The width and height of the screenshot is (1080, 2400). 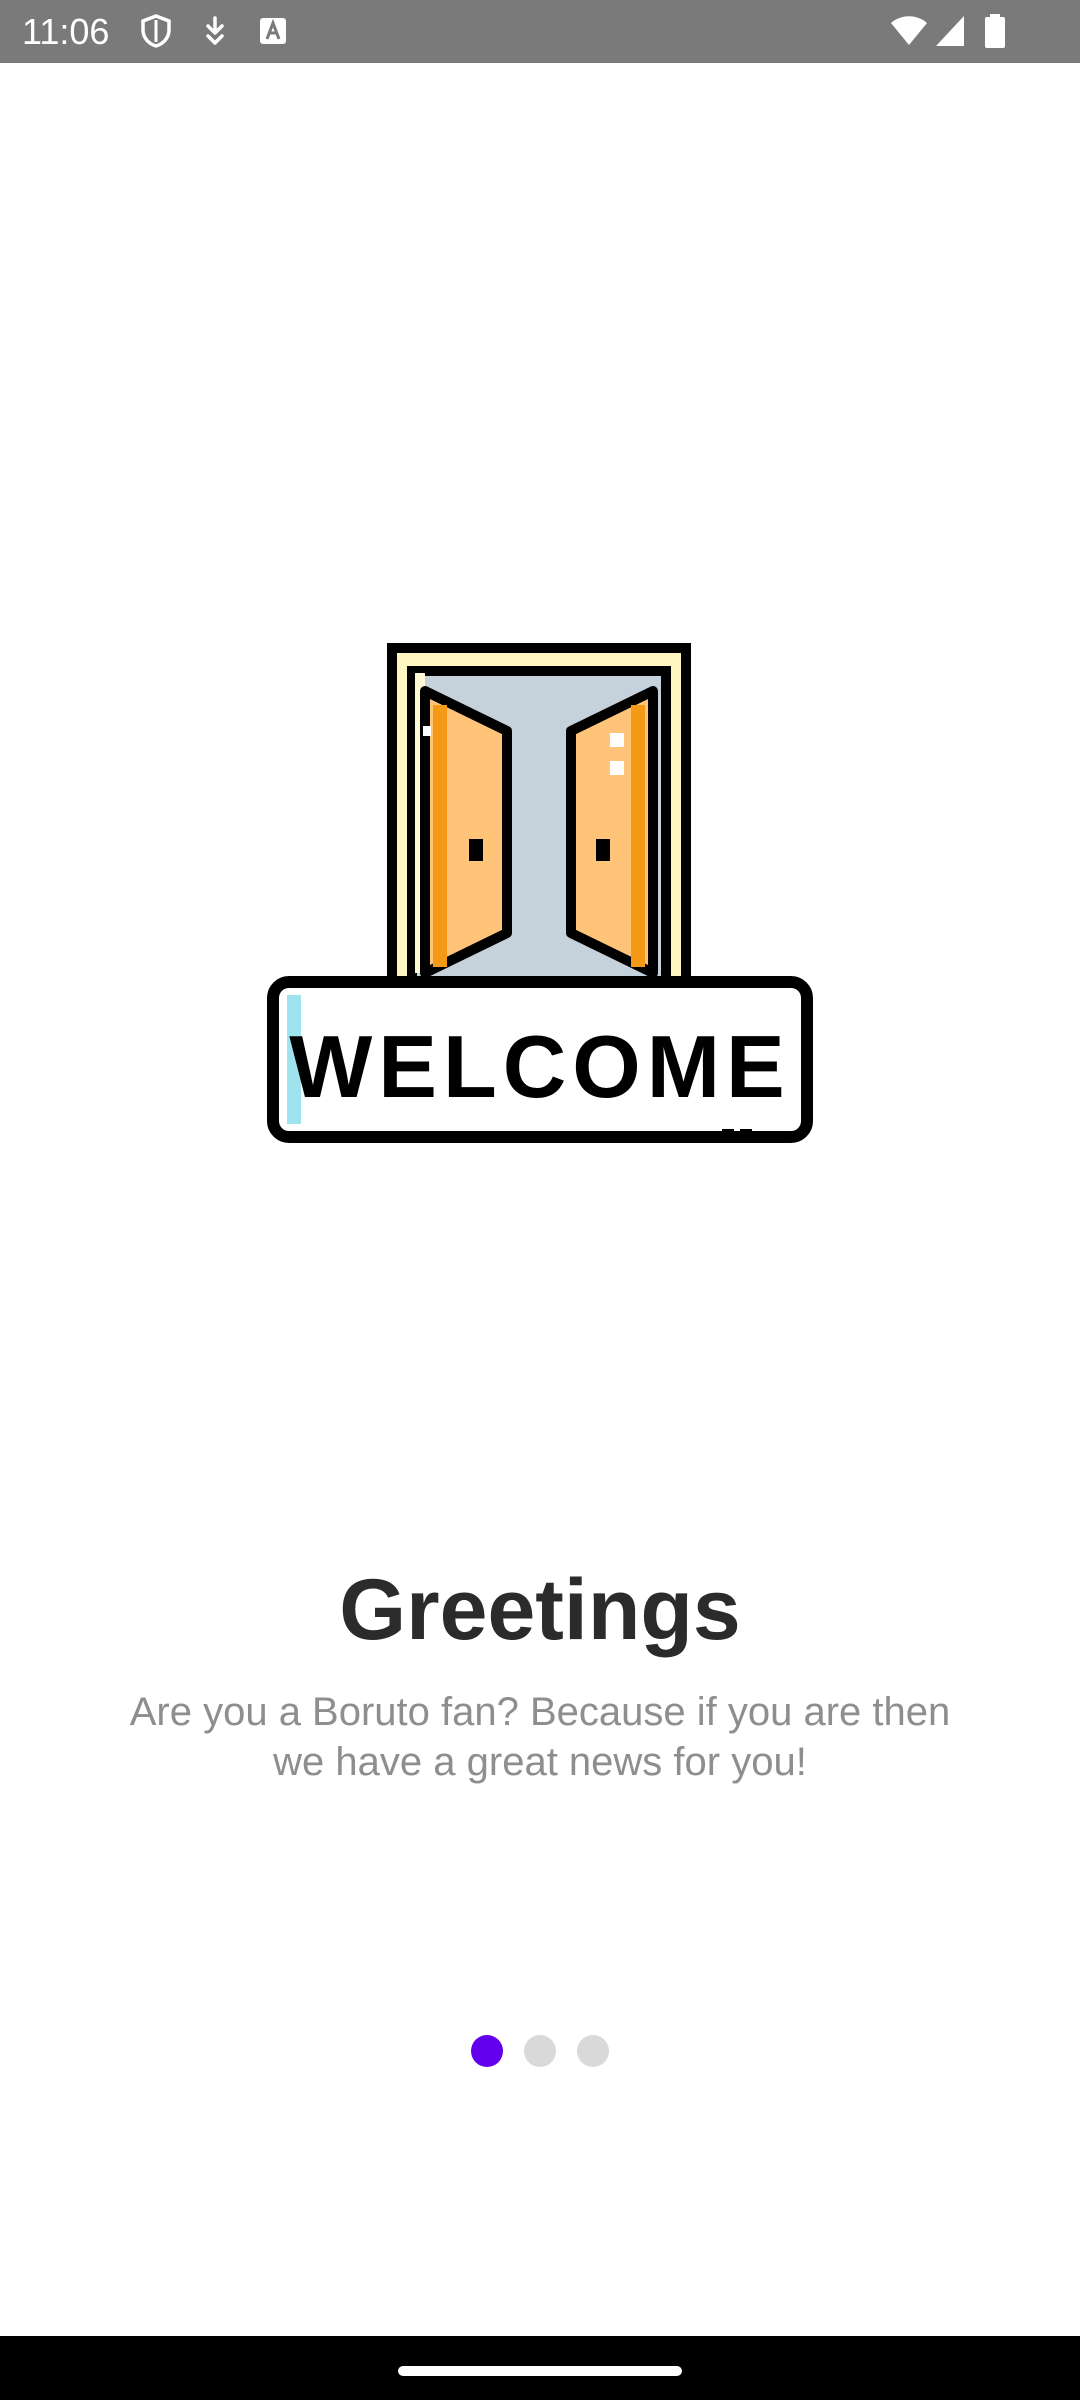 What do you see at coordinates (540, 893) in the screenshot?
I see `welcome-door-illustration: WELCOME` at bounding box center [540, 893].